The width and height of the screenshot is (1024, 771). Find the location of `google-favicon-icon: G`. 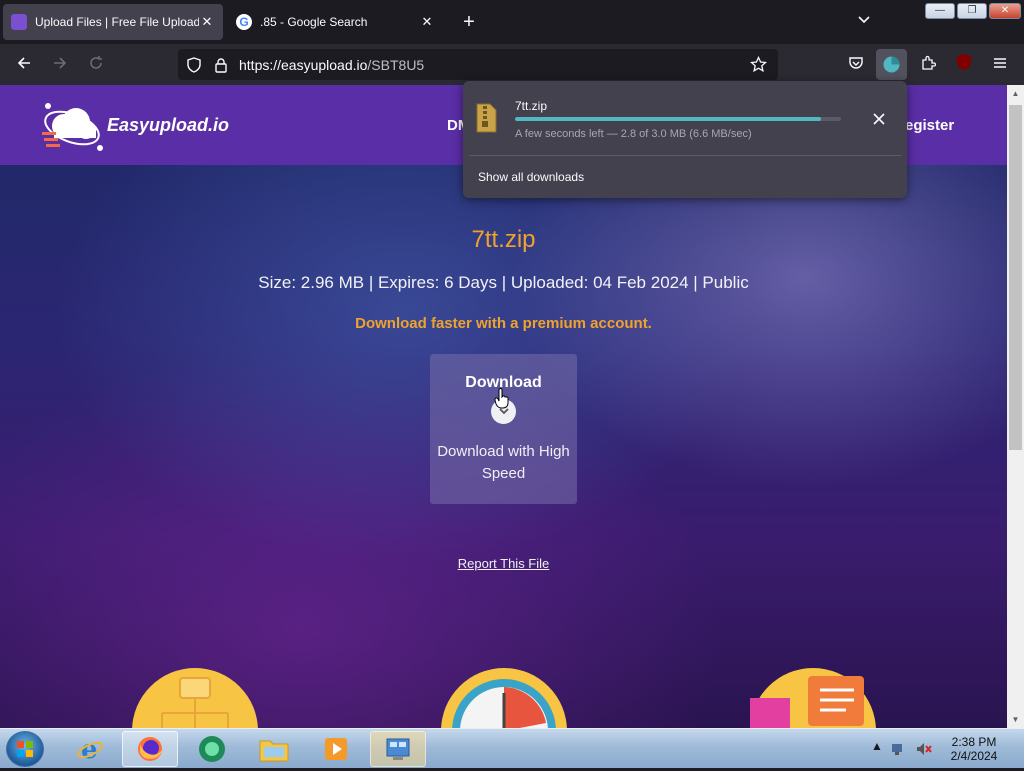

google-favicon-icon: G is located at coordinates (244, 22).